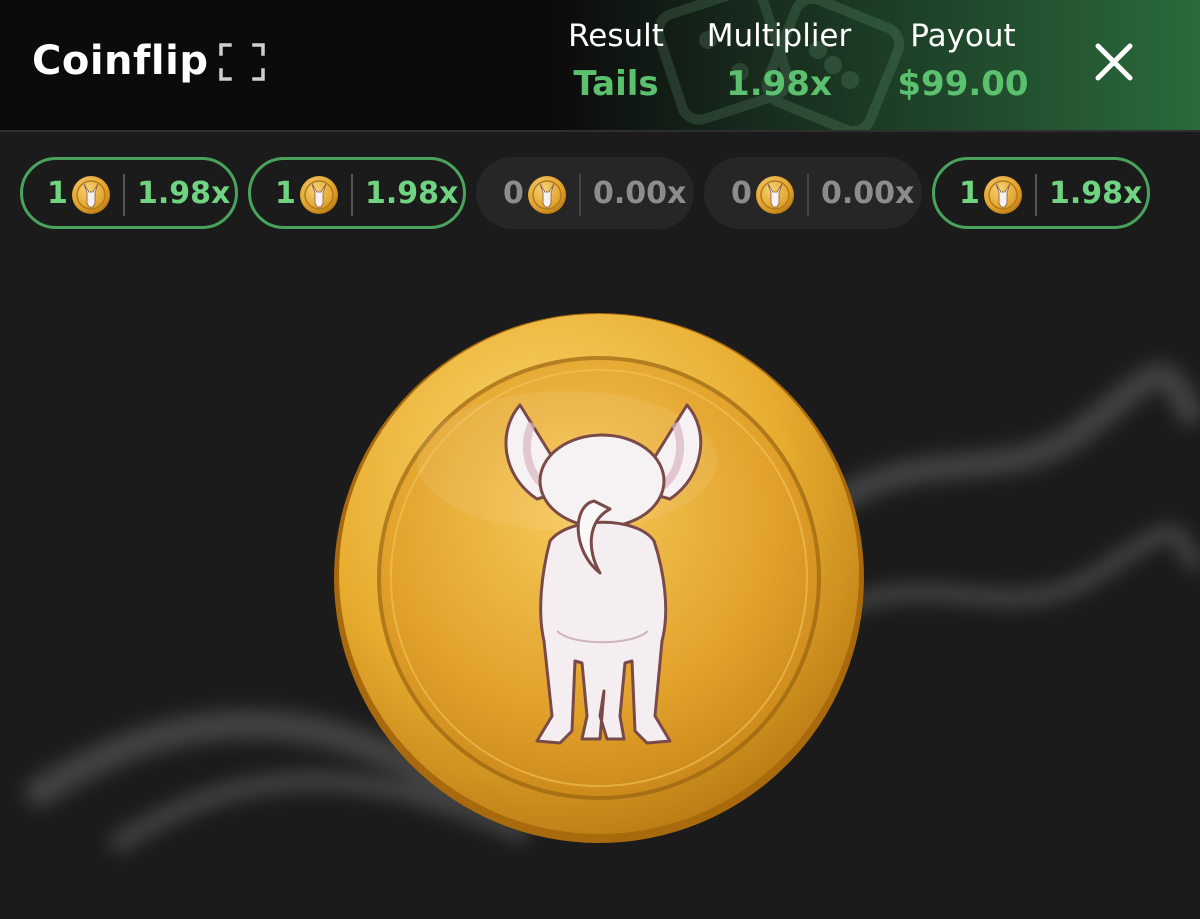 The height and width of the screenshot is (919, 1200). I want to click on multiplier-value: 1.98x, so click(779, 84).